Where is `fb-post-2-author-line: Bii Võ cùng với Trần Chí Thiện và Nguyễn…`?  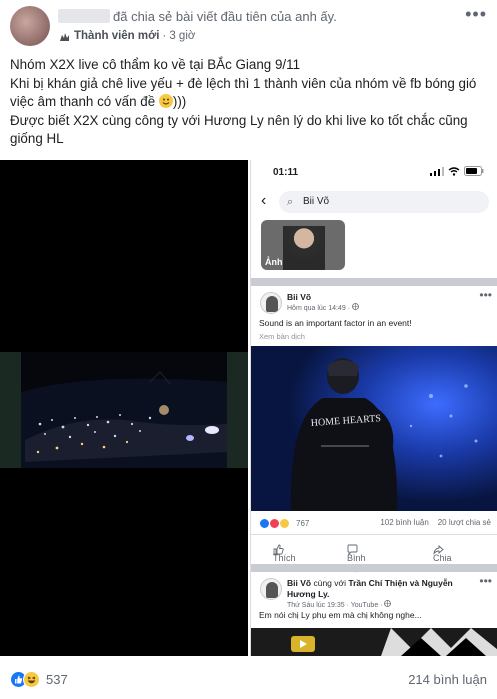
fb-post-2-author-line: Bii Võ cùng với Trần Chí Thiện và Nguyễn… is located at coordinates (382, 589).